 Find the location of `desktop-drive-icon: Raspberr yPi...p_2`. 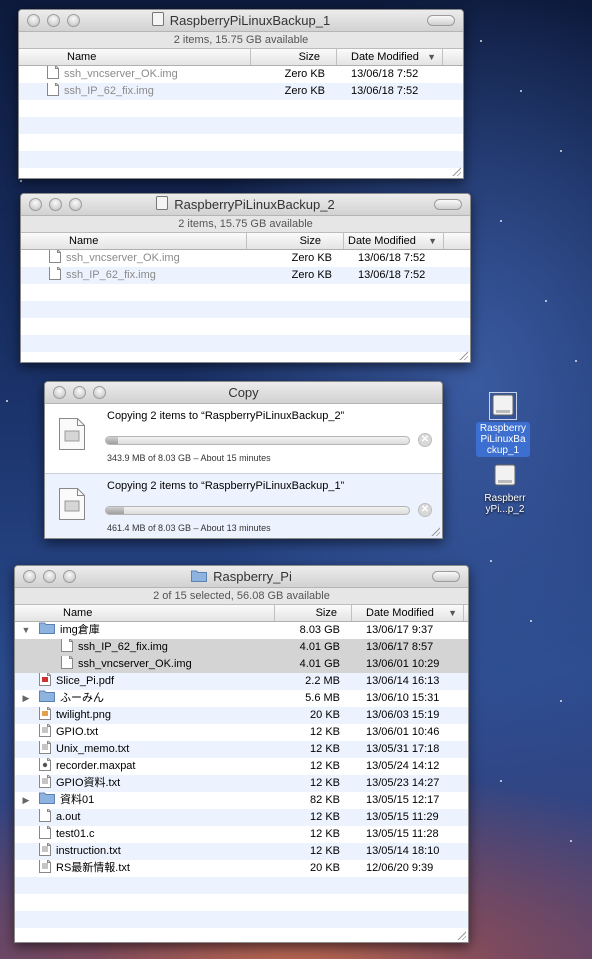

desktop-drive-icon: Raspberr yPi...p_2 is located at coordinates (505, 489).